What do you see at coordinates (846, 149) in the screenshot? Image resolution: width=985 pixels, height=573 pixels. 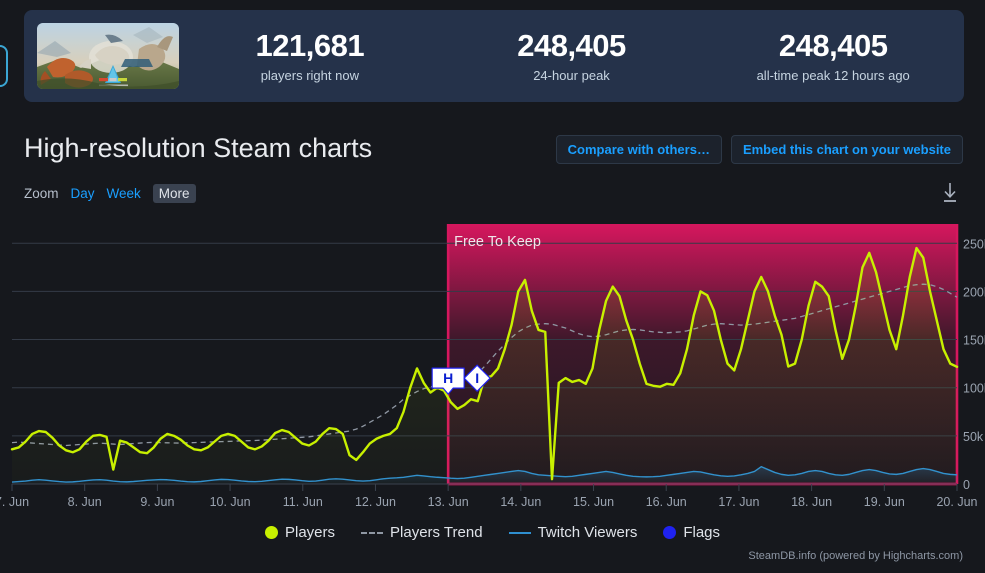 I see `embed-chart-button: Embed this chart on your website` at bounding box center [846, 149].